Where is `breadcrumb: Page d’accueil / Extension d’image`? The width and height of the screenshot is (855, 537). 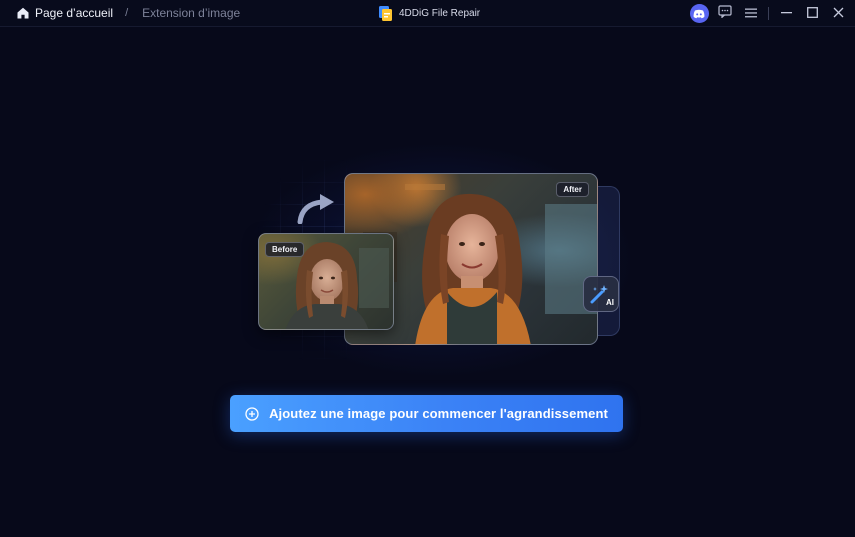 breadcrumb: Page d’accueil / Extension d’image is located at coordinates (120, 13).